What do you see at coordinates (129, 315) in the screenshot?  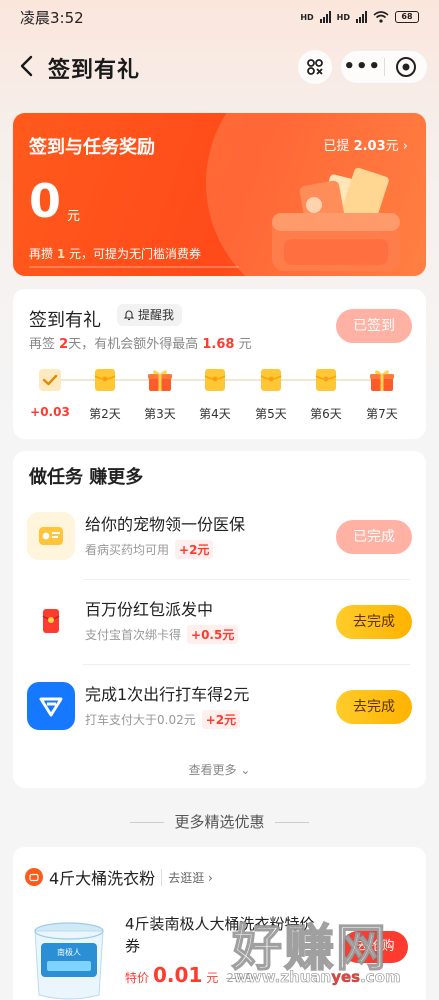 I see `bell-icon` at bounding box center [129, 315].